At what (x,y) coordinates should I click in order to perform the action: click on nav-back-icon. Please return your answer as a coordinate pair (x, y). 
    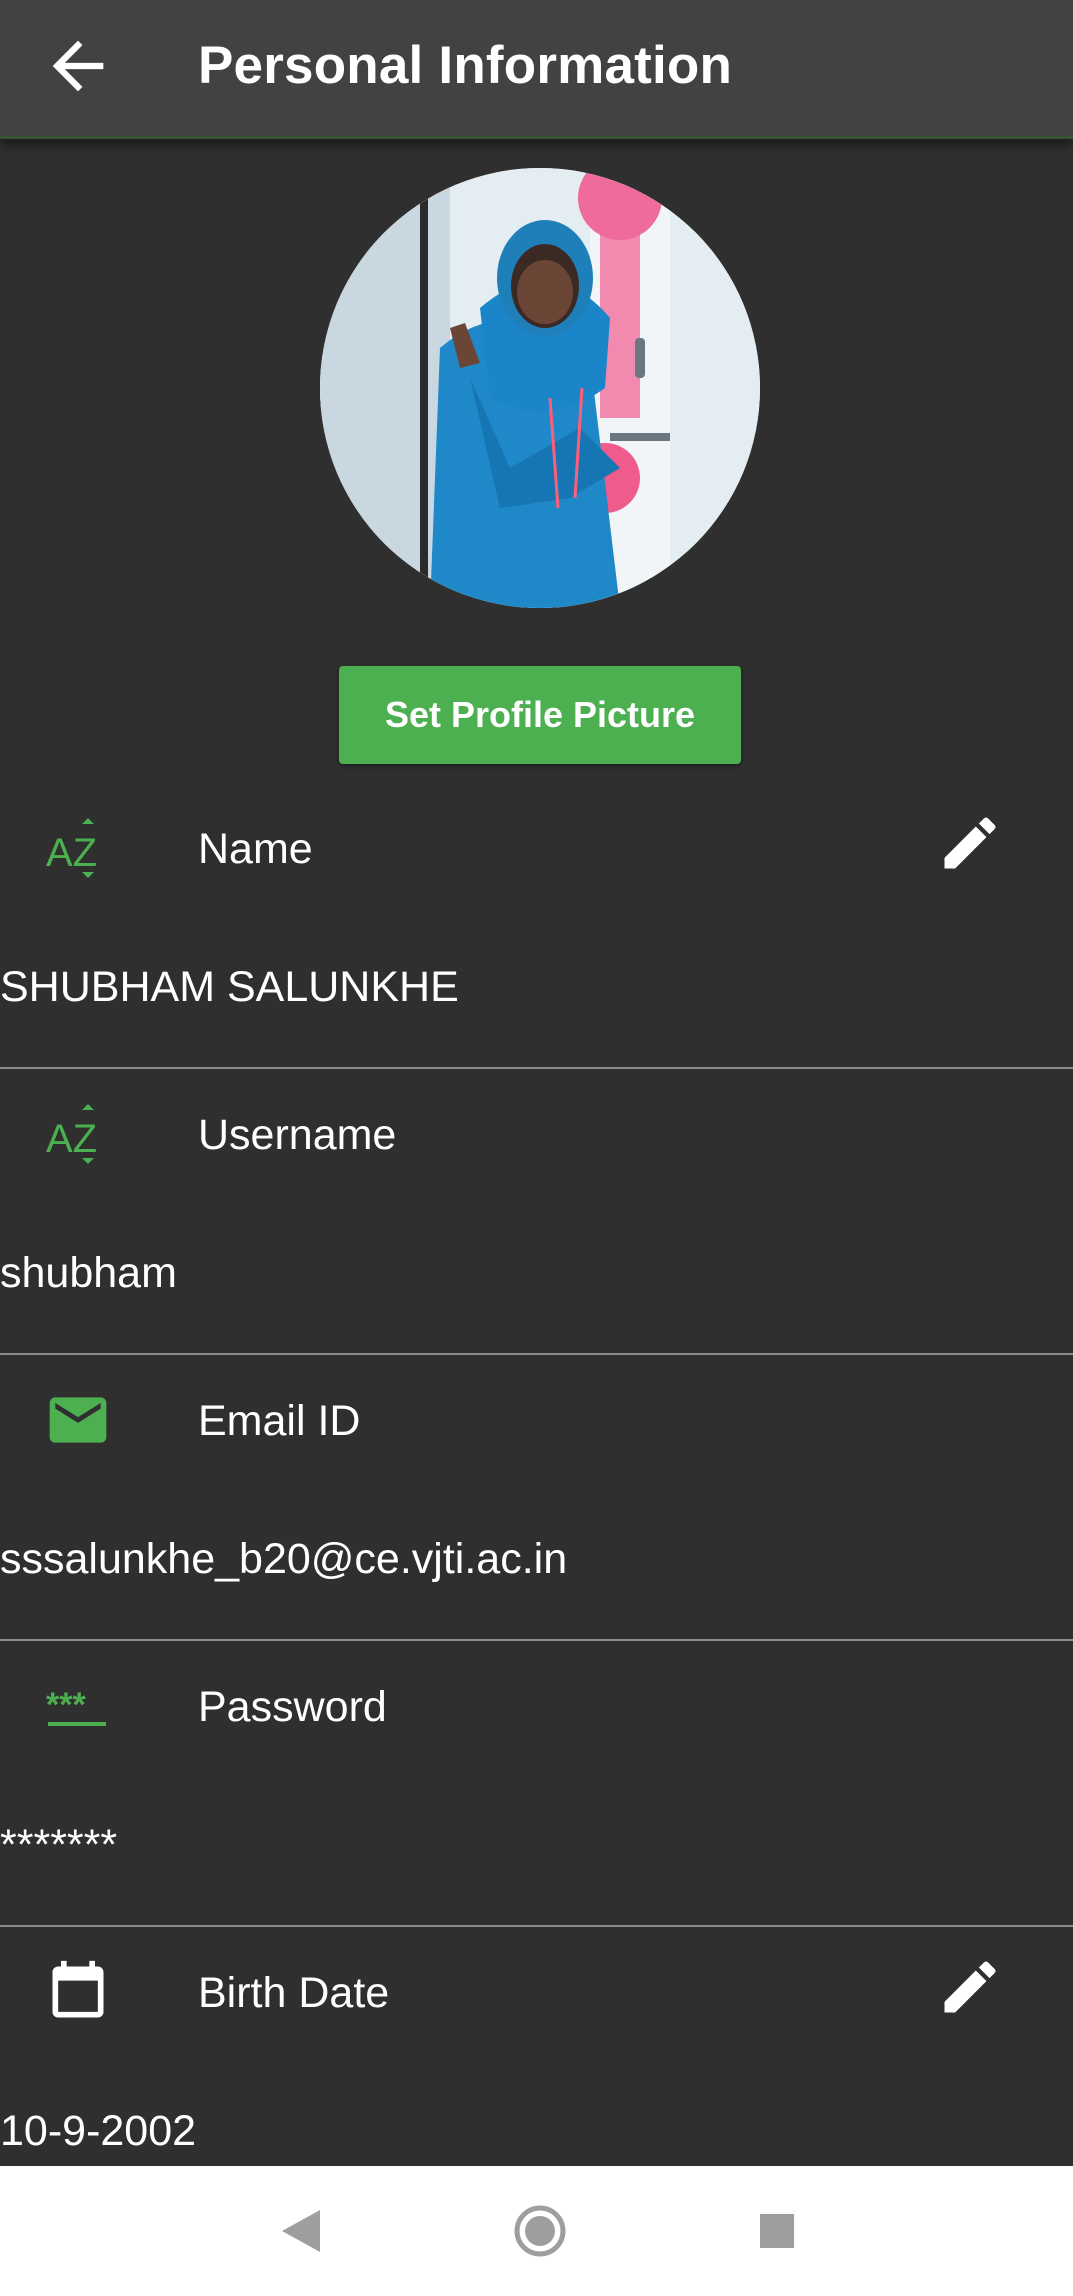
    Looking at the image, I should click on (301, 2231).